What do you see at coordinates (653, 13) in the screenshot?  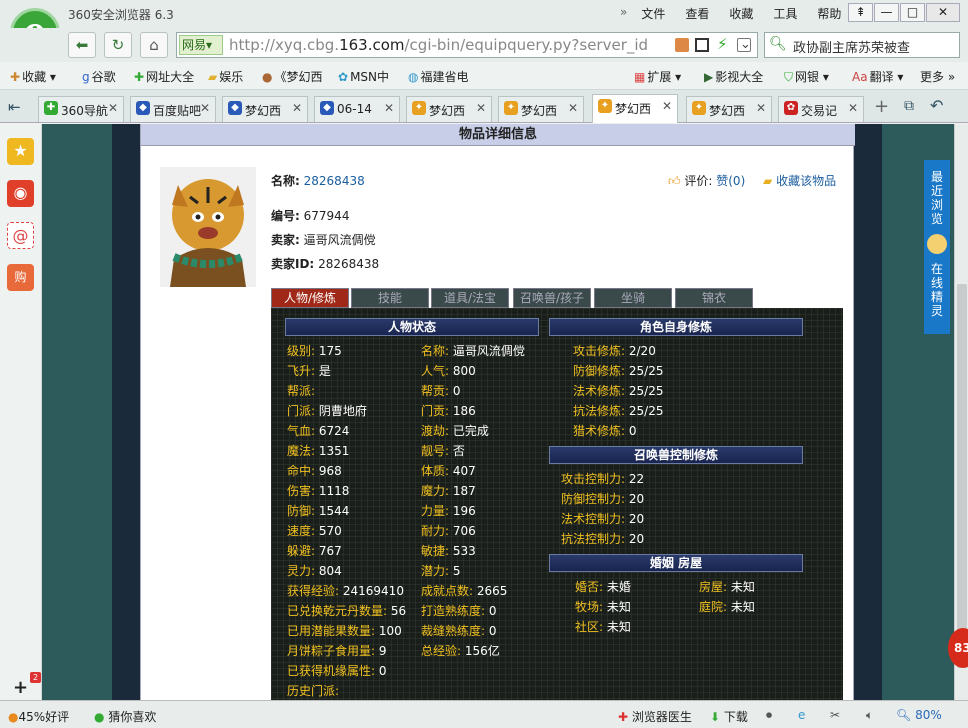 I see `menu-file: 文件` at bounding box center [653, 13].